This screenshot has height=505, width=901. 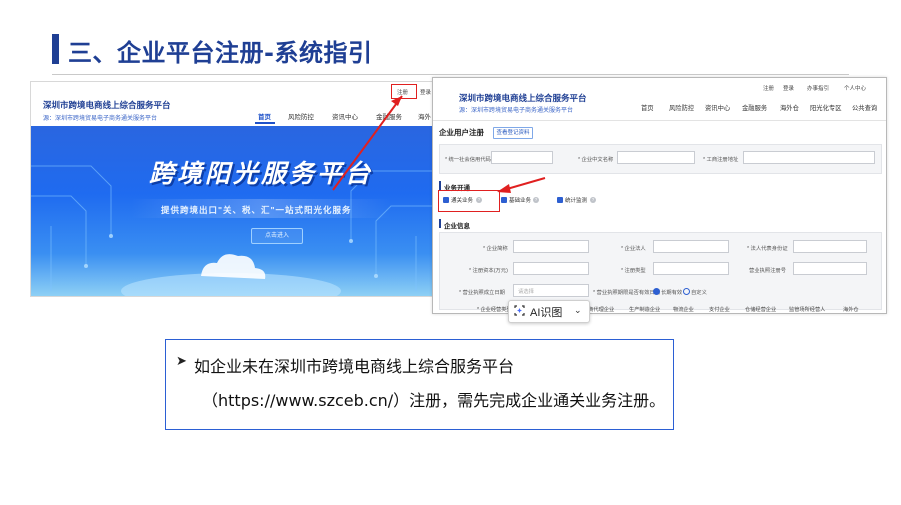 I want to click on nav-active-underline, so click(x=265, y=123).